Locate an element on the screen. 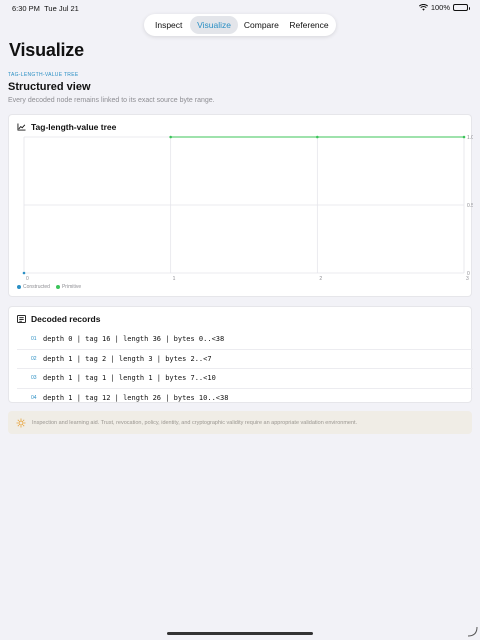 This screenshot has height=640, width=480. legend-dot-constructed is located at coordinates (19, 287).